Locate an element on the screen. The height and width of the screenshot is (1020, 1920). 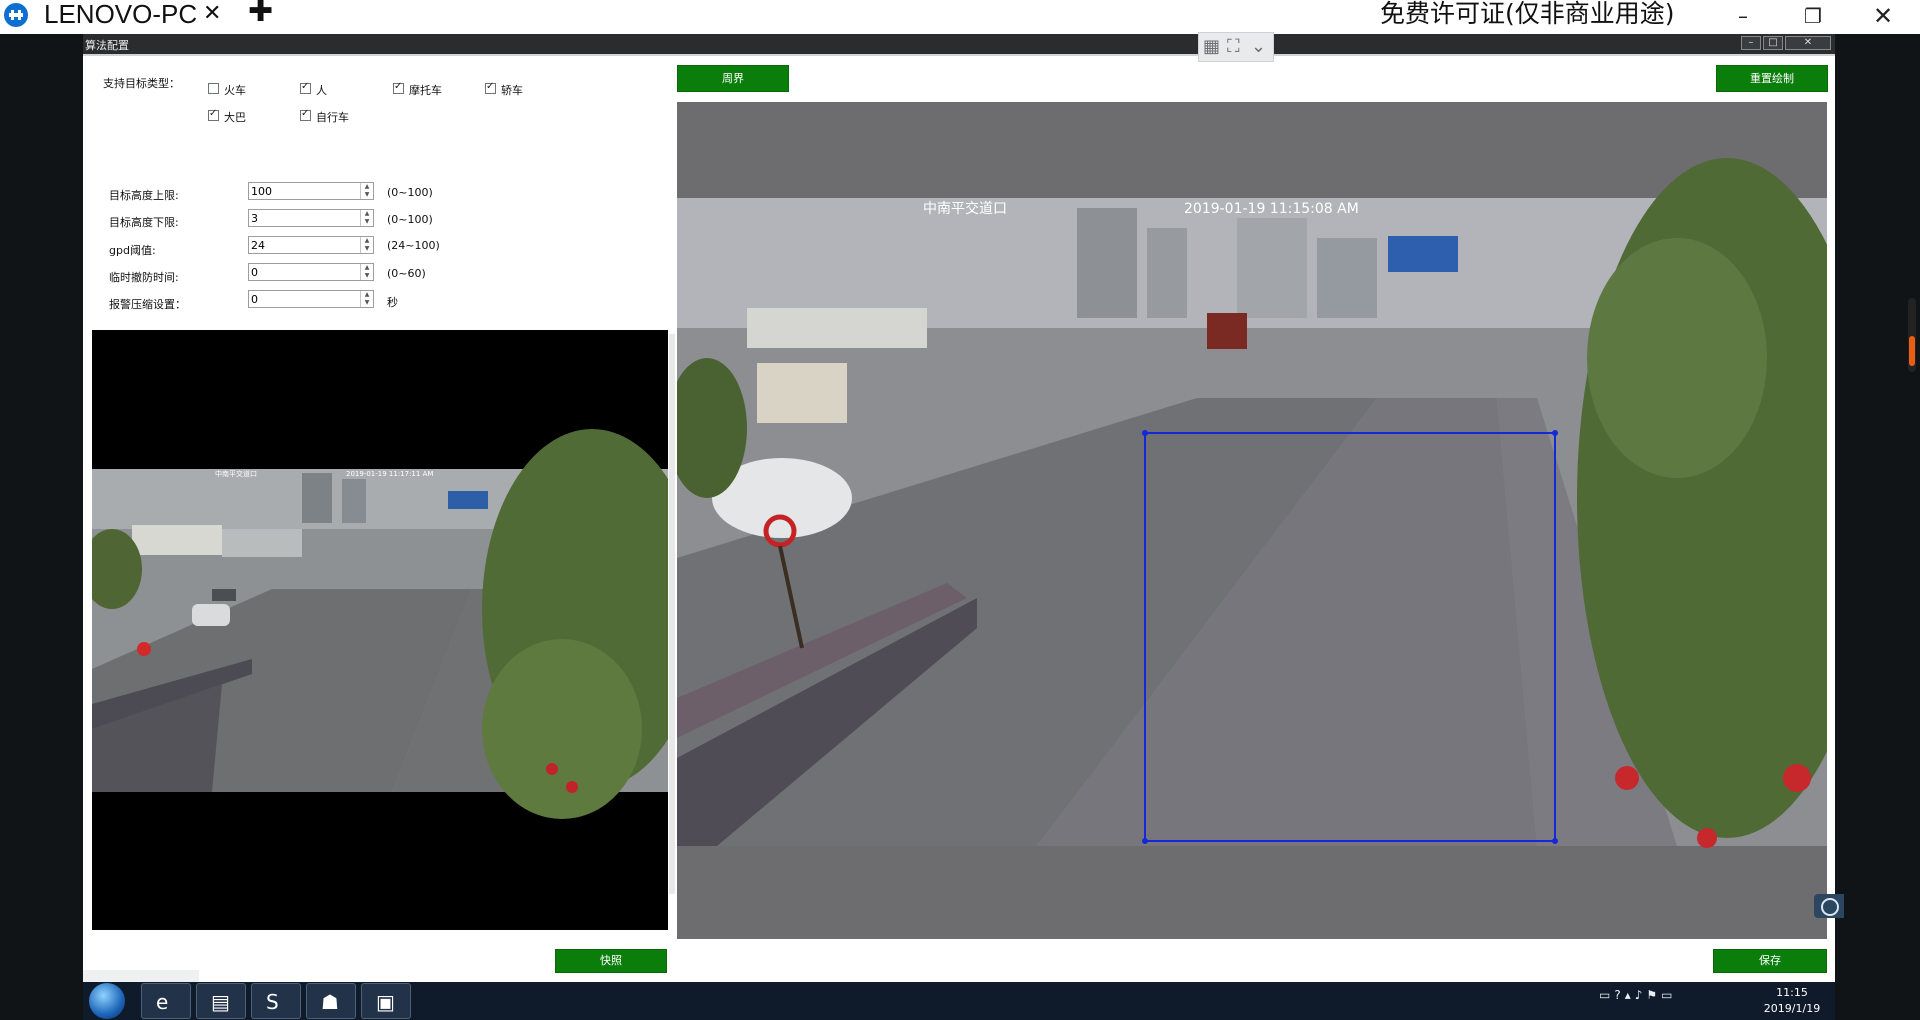
param-label-height-max: 目标高度上限: is located at coordinates (144, 195).